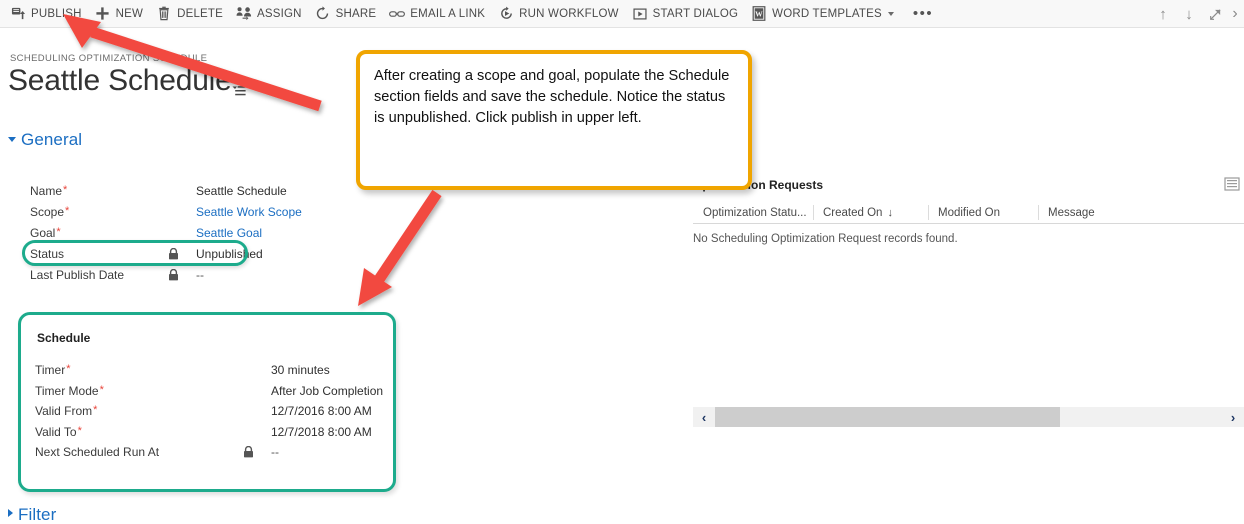  I want to click on field-row: Timer* 30 minutes, so click(211, 370).